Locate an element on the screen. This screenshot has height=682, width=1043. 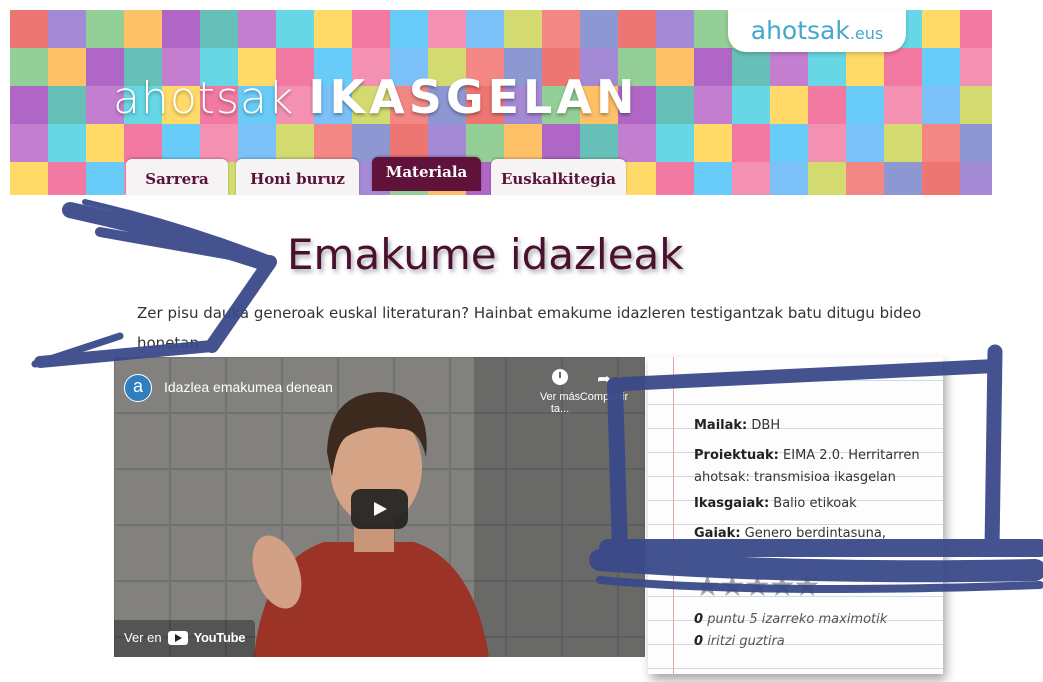
share-button: ➦ Compartir is located at coordinates (604, 386).